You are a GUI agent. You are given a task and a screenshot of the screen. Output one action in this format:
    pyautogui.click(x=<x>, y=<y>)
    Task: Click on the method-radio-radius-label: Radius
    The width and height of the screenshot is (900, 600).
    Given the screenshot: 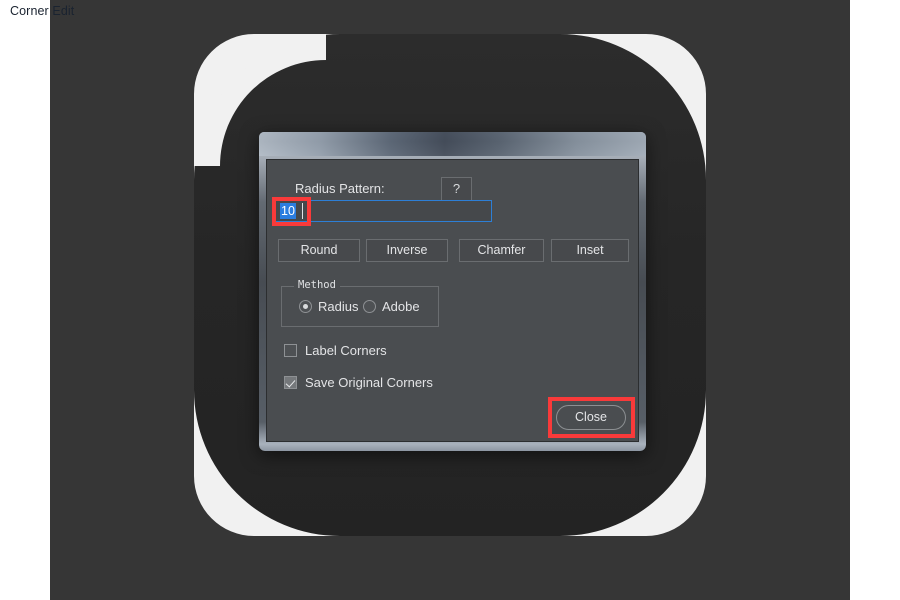 What is the action you would take?
    pyautogui.click(x=338, y=306)
    